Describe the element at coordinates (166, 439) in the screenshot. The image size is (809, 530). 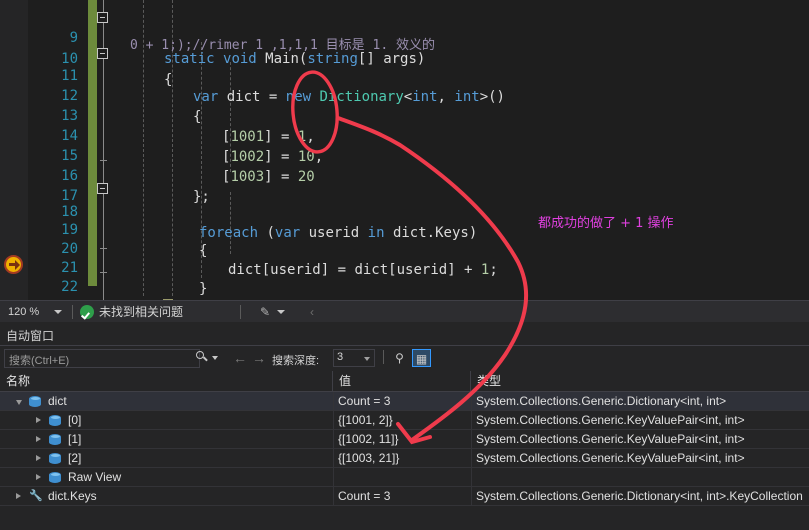
I see `row-name-cell: [1]` at that location.